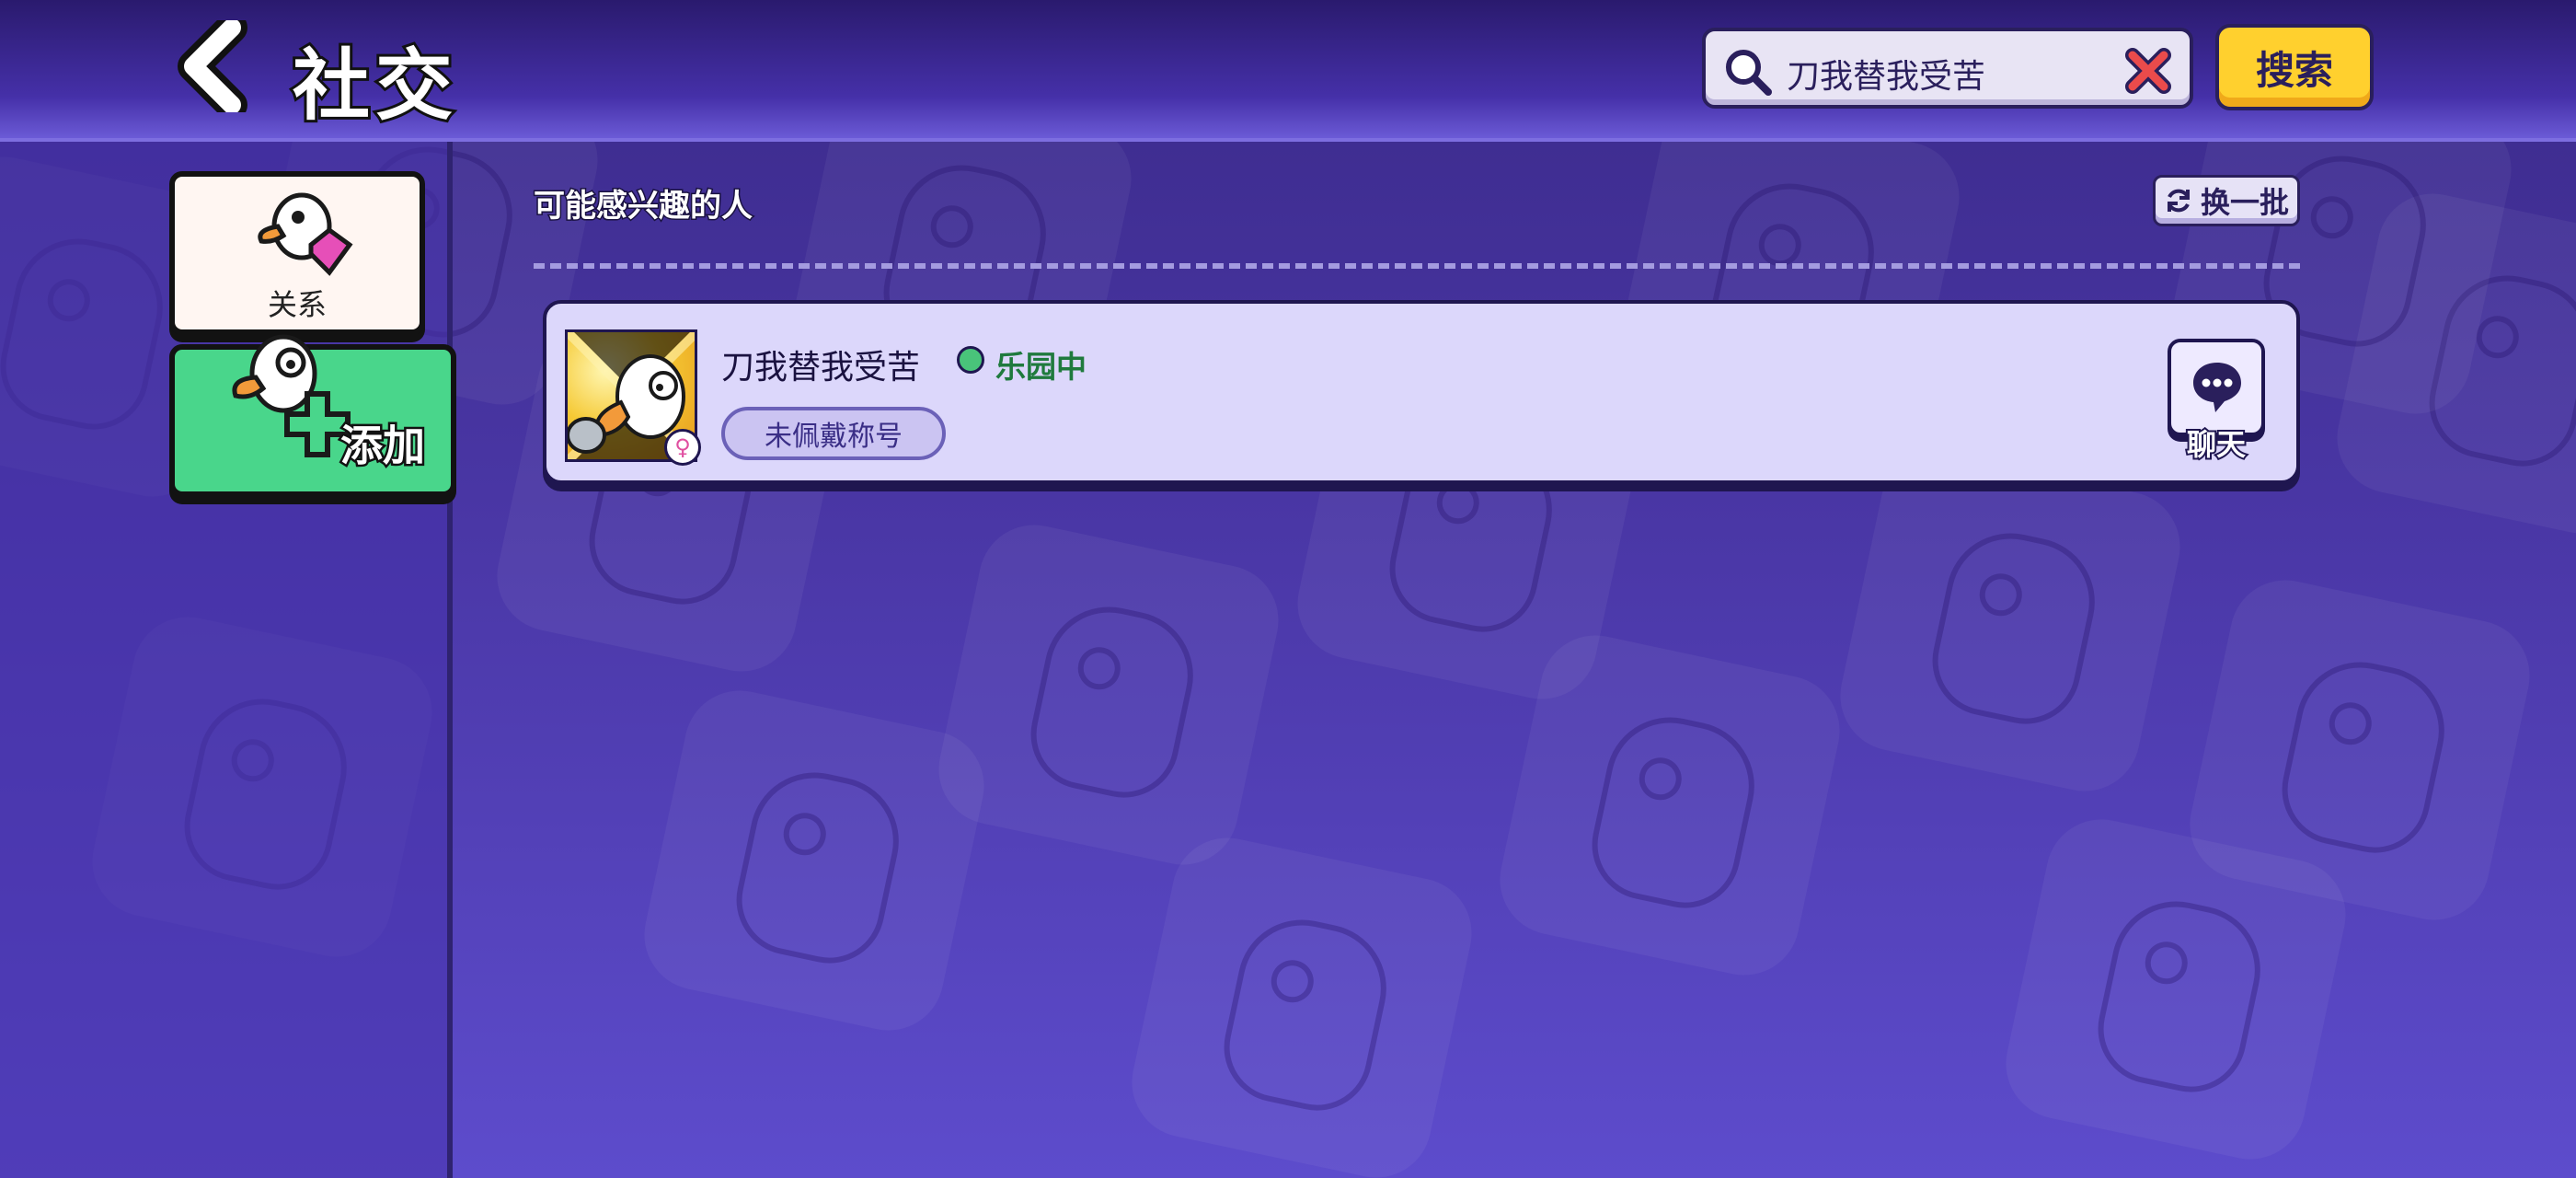 This screenshot has height=1178, width=2576. What do you see at coordinates (2244, 202) in the screenshot?
I see `refresh-label: 换一批` at bounding box center [2244, 202].